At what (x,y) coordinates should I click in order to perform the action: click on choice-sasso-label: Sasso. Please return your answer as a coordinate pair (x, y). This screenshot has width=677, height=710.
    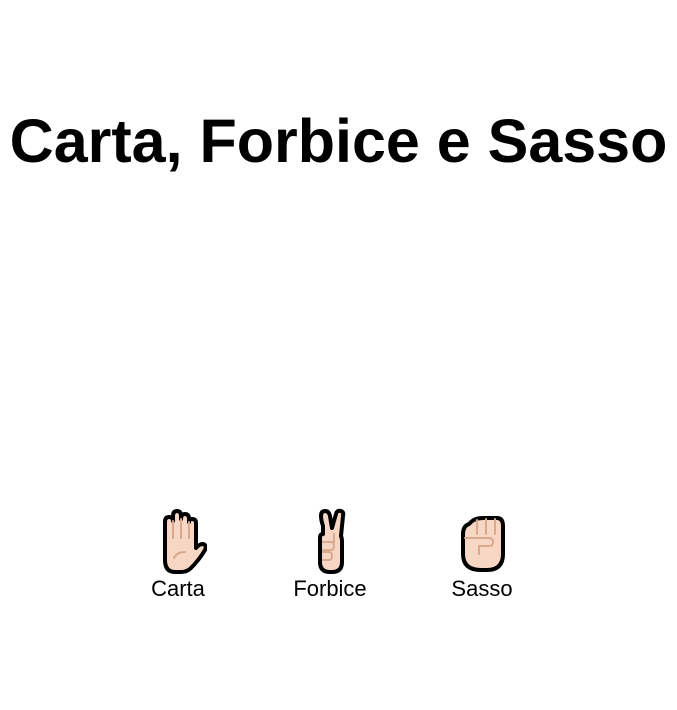
    Looking at the image, I should click on (482, 588).